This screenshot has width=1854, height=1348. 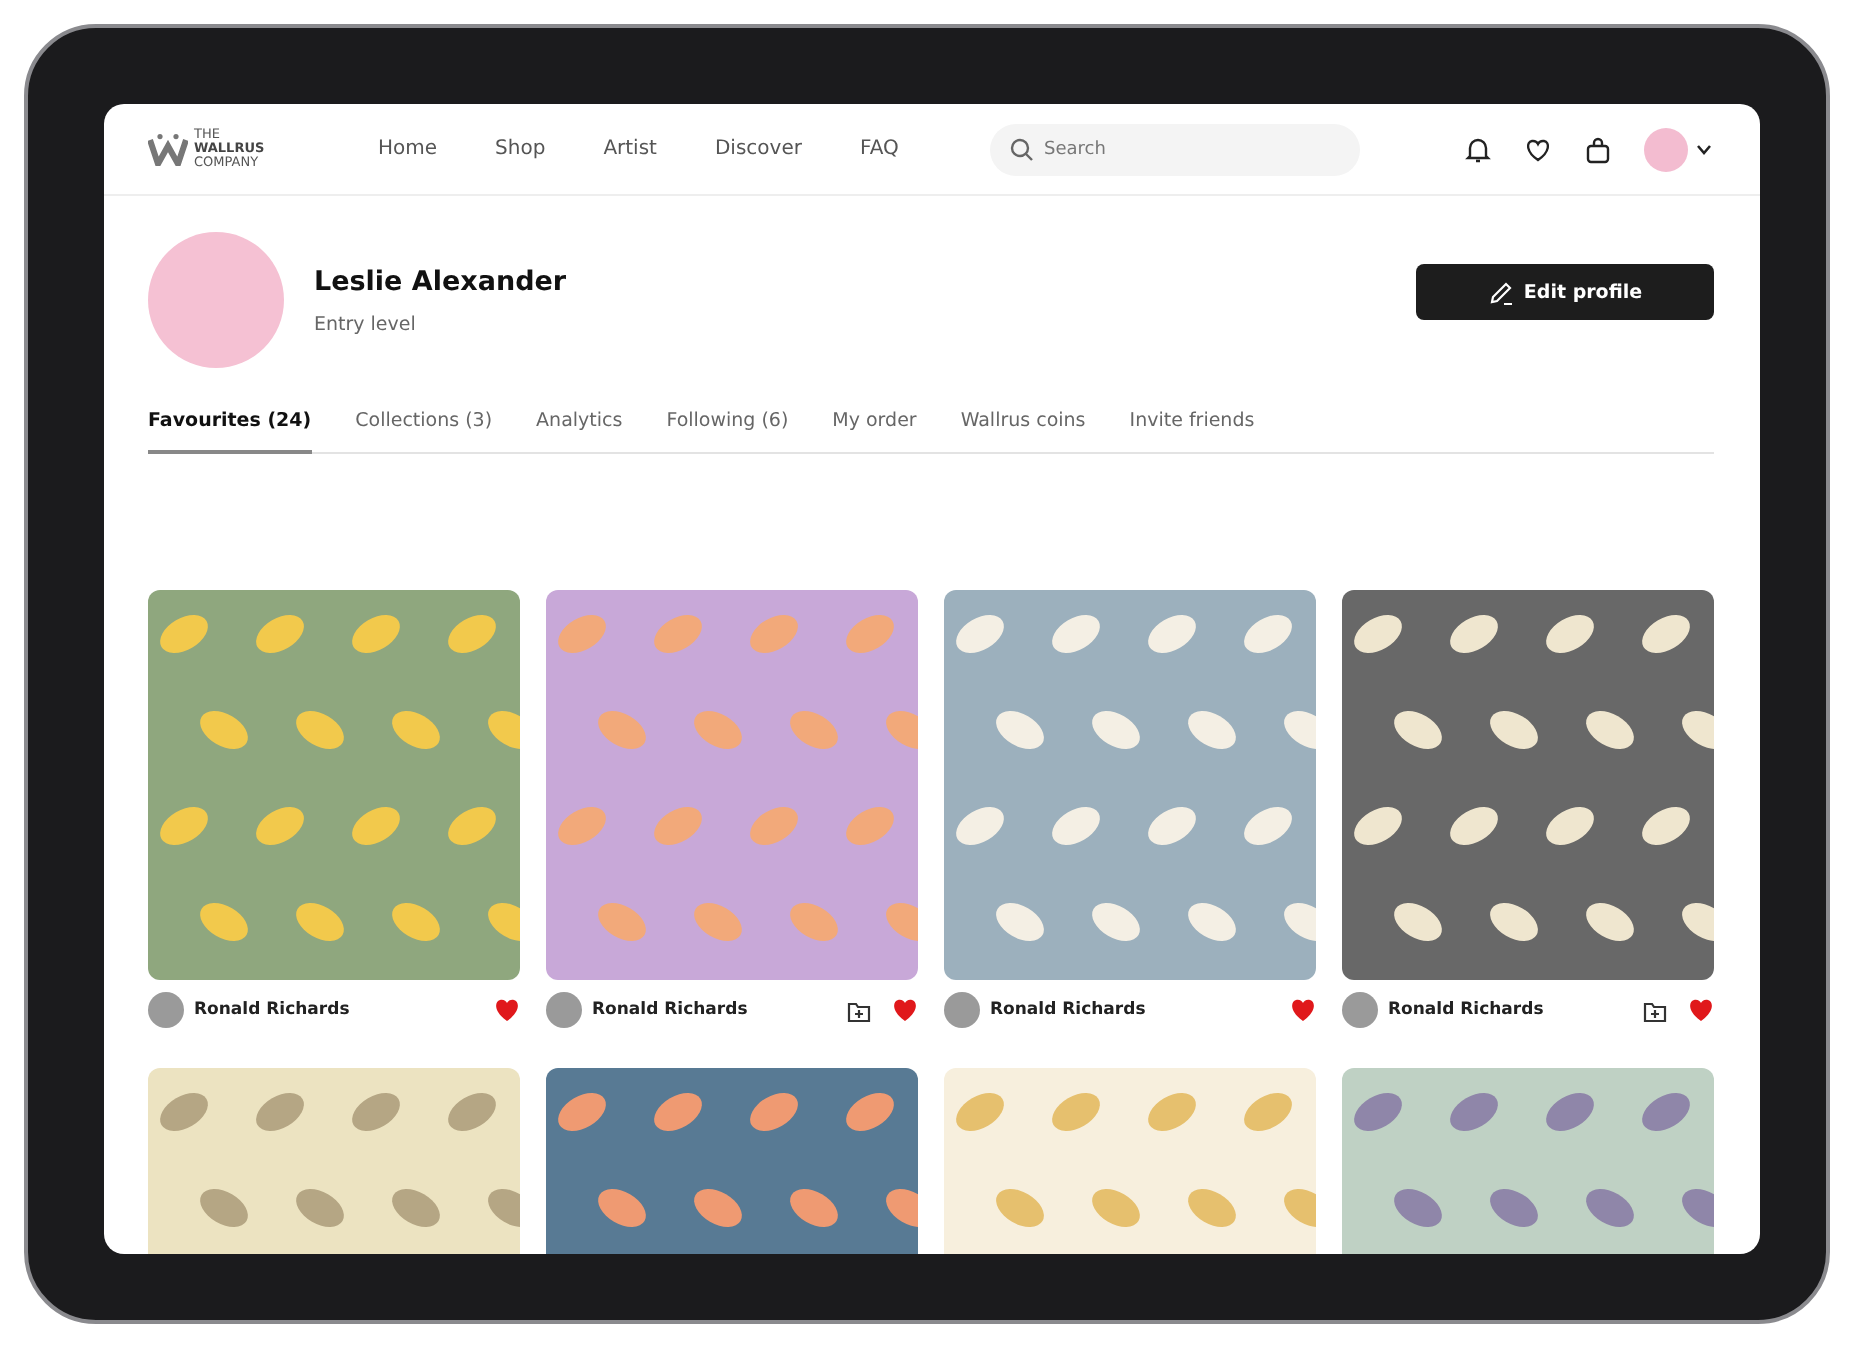 I want to click on profile-level: Entry level, so click(x=366, y=324).